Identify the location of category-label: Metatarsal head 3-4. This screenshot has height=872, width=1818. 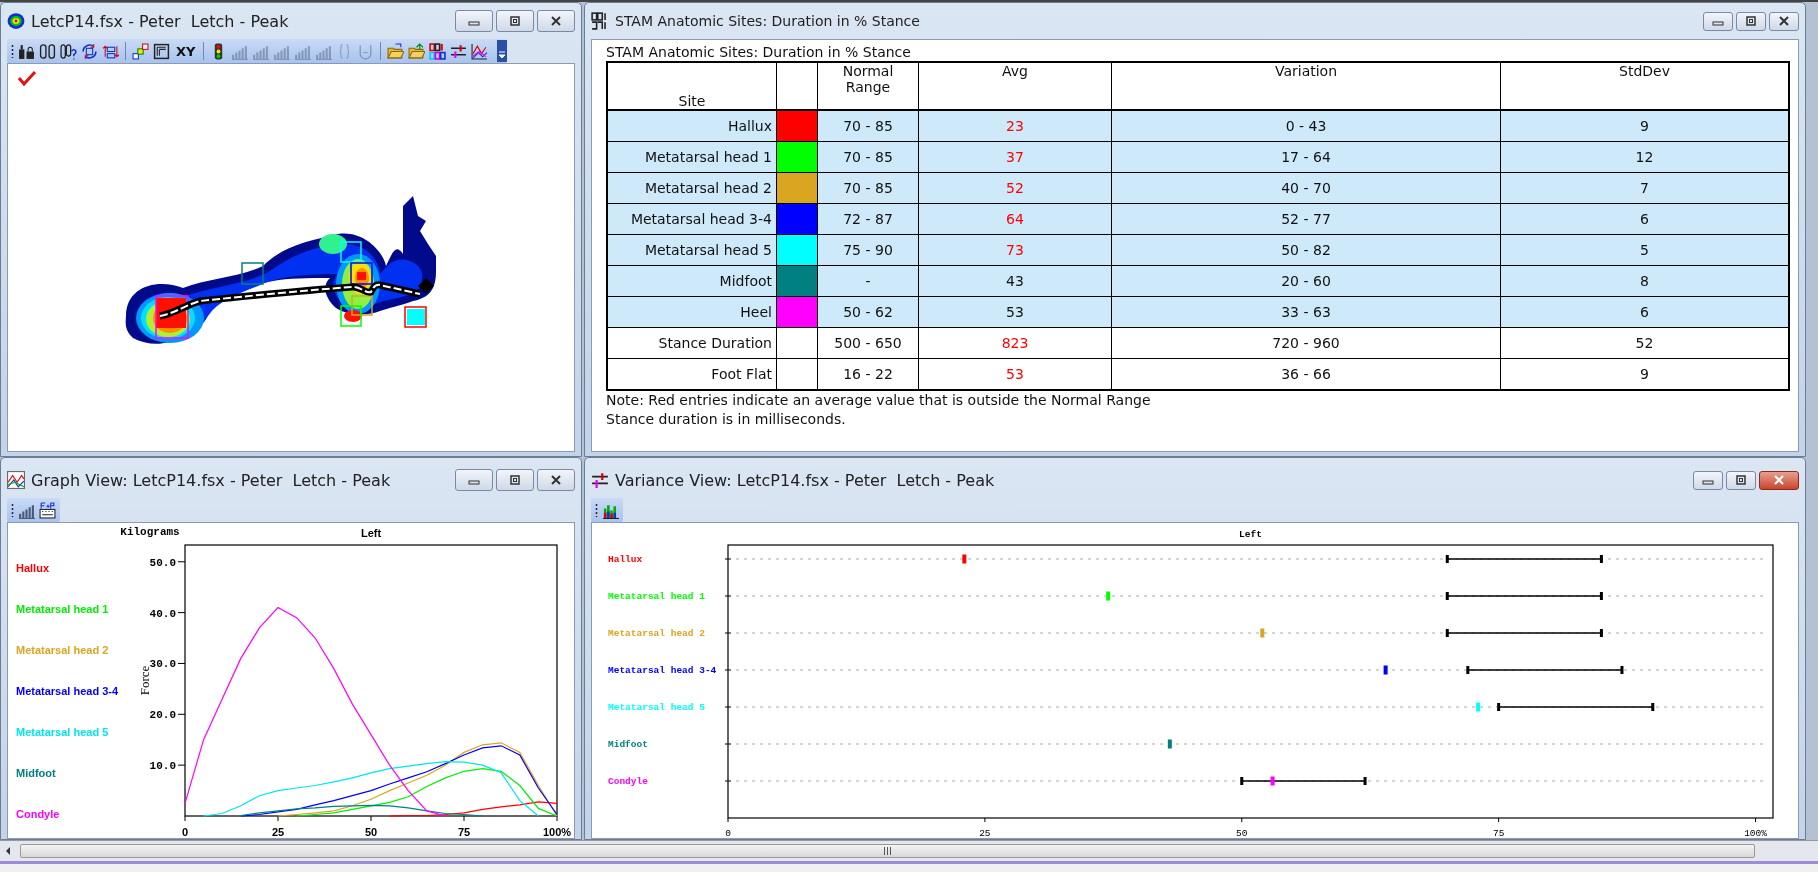
(662, 670).